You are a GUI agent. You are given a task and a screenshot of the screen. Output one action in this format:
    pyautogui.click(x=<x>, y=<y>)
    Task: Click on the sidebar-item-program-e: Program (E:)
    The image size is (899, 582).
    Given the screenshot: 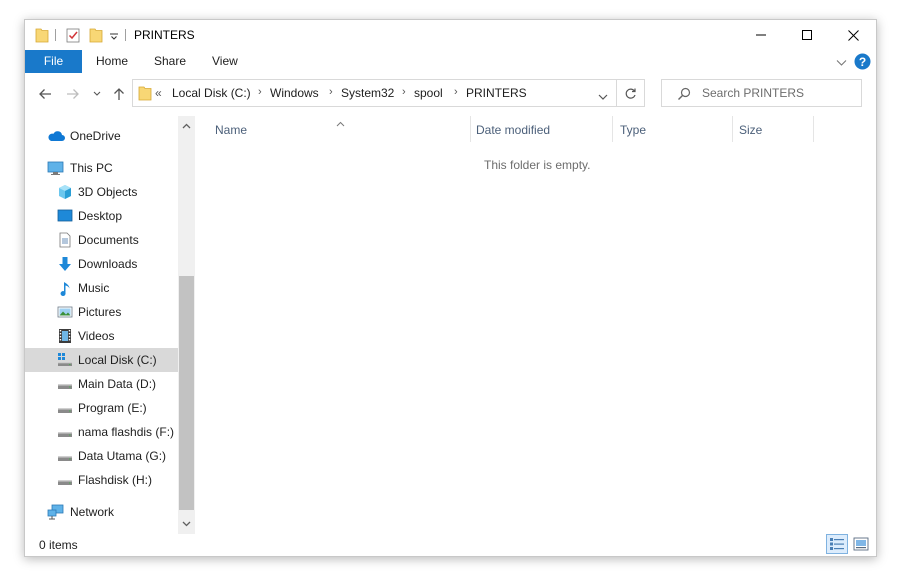 What is the action you would take?
    pyautogui.click(x=101, y=408)
    